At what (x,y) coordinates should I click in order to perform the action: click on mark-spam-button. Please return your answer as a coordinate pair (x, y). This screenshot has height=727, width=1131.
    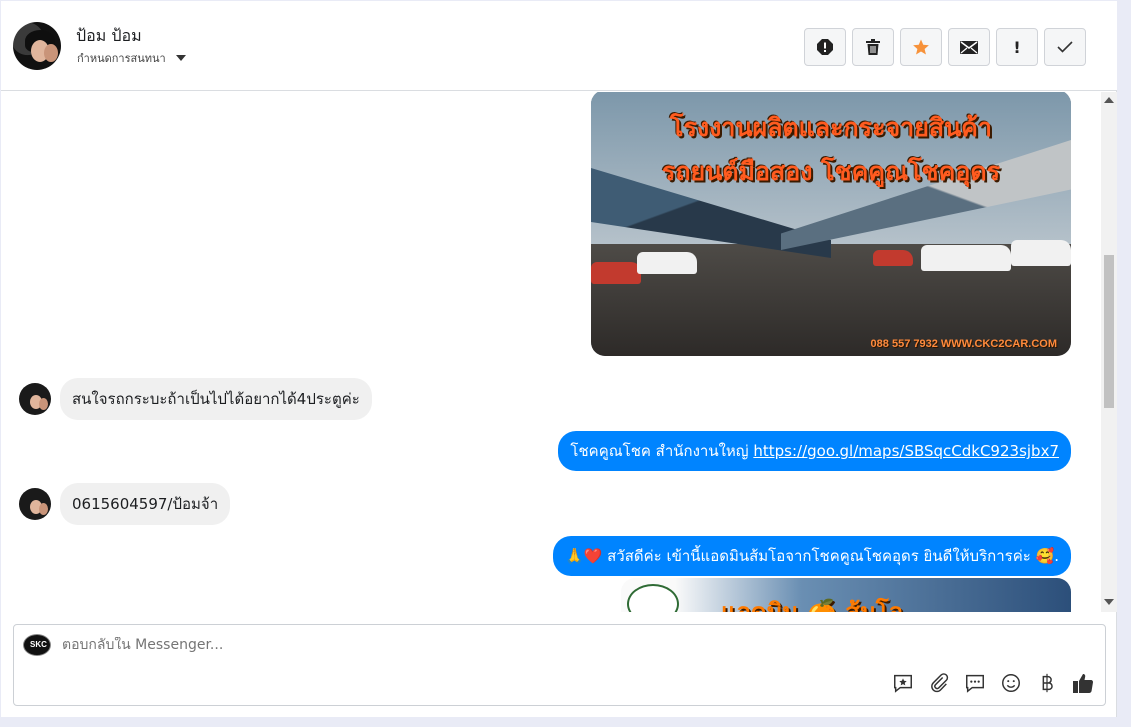
    Looking at the image, I should click on (825, 47).